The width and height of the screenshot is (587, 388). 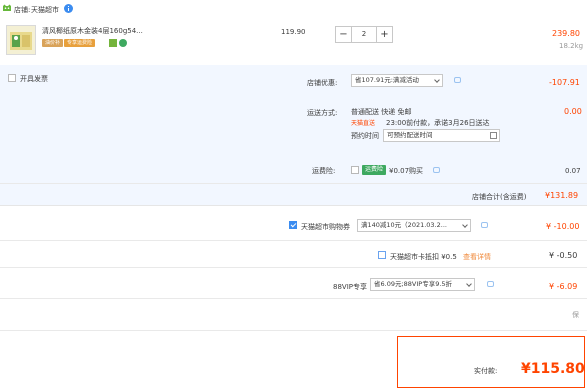 I want to click on tmall-card-checkbox, so click(x=382, y=255).